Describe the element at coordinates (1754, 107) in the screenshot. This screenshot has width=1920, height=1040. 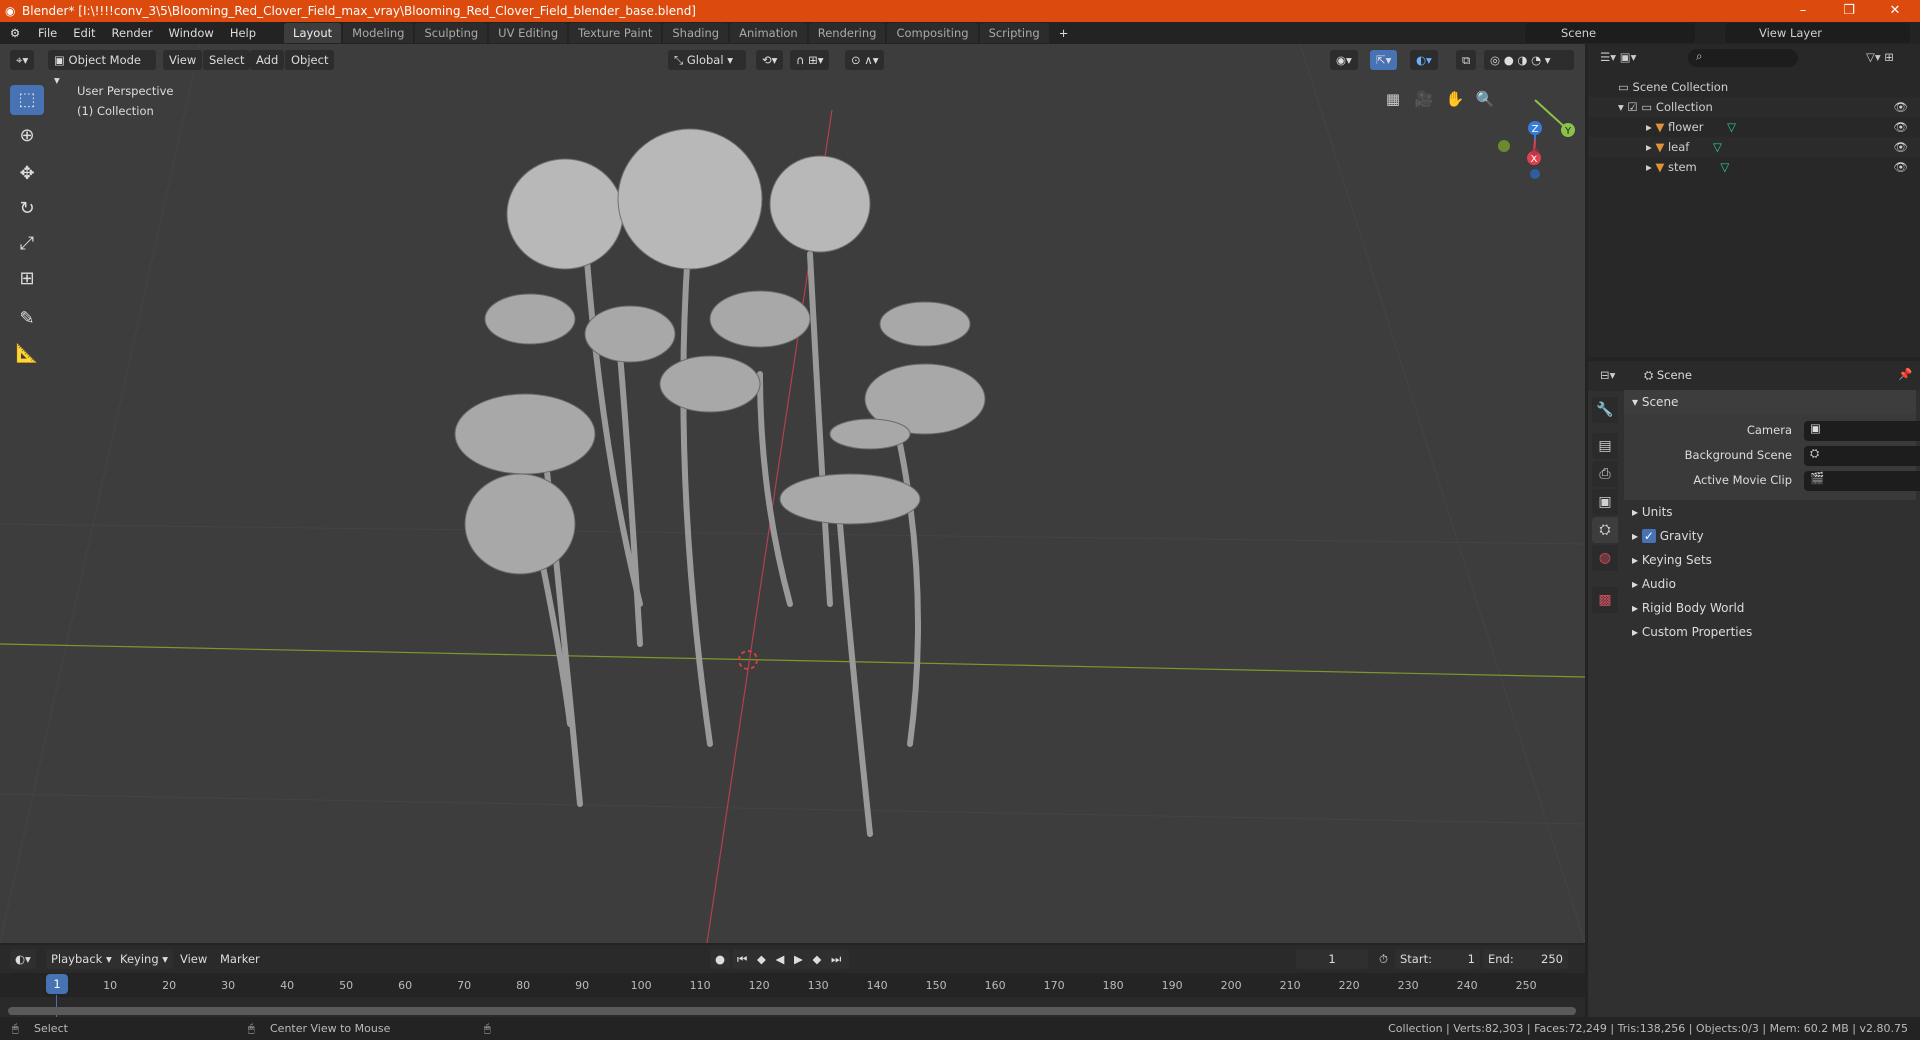
I see `outliner-row-collection: ▾ ☑ ▭ Collection 👁` at that location.